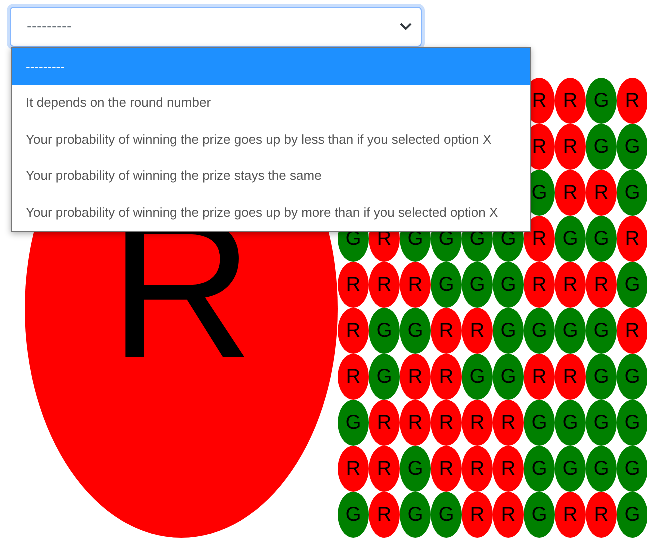 The height and width of the screenshot is (539, 647). What do you see at coordinates (271, 212) in the screenshot?
I see `dropdown-option: Your probability of winning the prize goes up by more than if you selected option X` at bounding box center [271, 212].